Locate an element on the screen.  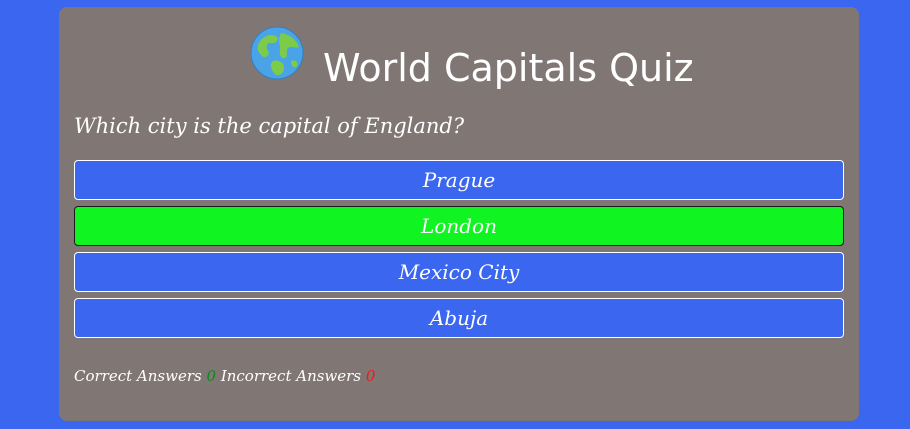
correct-answers-label: Correct Answers is located at coordinates (138, 376).